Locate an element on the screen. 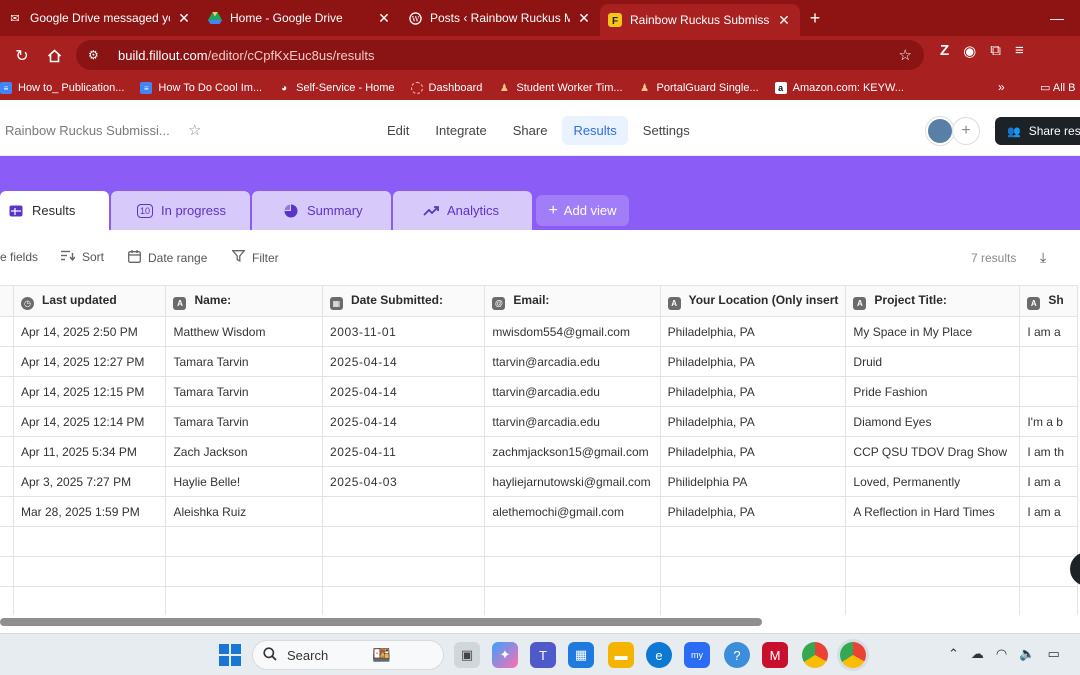 This screenshot has height=675, width=1080. table-cell: Apr 14, 2025 12:27 PM is located at coordinates (89, 361).